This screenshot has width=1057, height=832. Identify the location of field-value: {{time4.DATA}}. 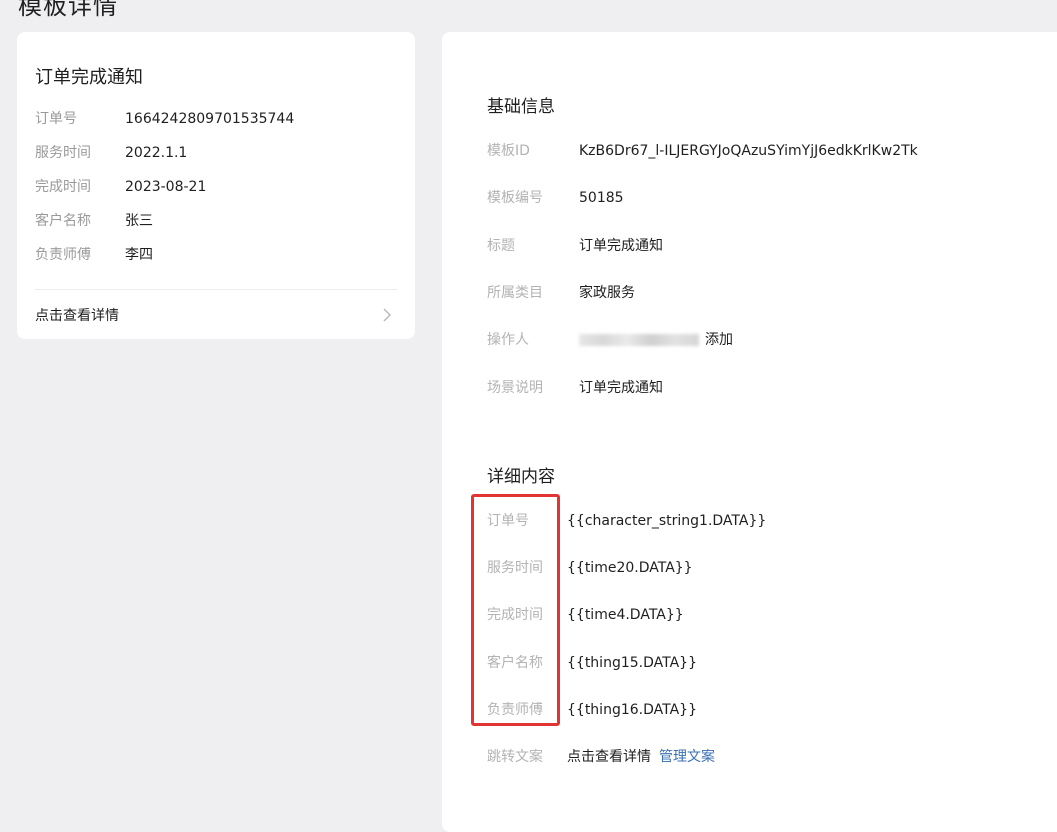
(625, 615).